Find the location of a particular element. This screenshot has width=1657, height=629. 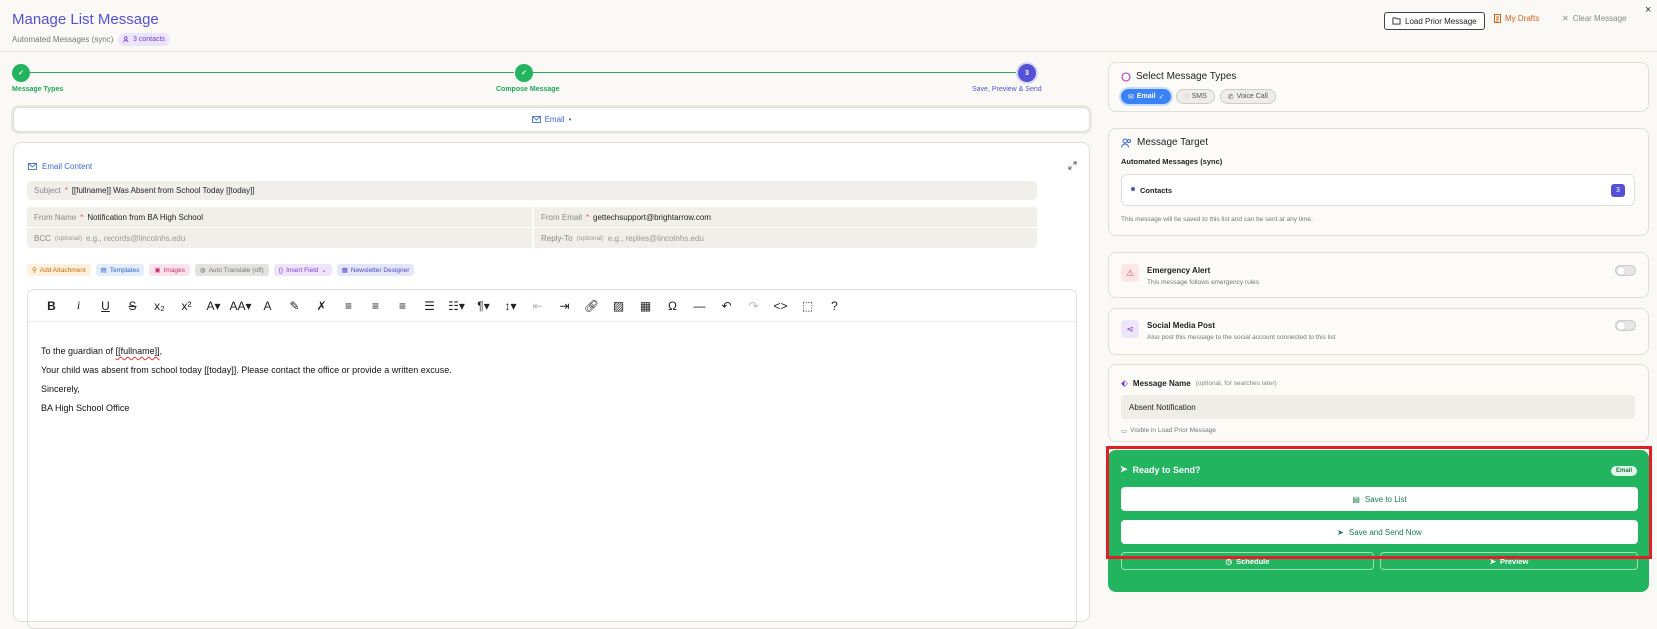

globe-icon: ◍ is located at coordinates (202, 270).